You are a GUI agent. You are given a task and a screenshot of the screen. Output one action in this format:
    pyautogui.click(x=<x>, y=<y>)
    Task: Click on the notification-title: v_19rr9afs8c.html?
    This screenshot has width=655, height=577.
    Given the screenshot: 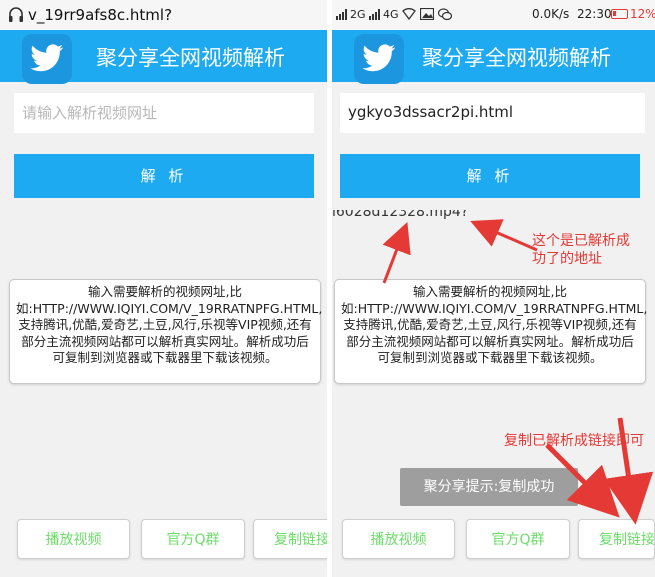 What is the action you would take?
    pyautogui.click(x=100, y=15)
    